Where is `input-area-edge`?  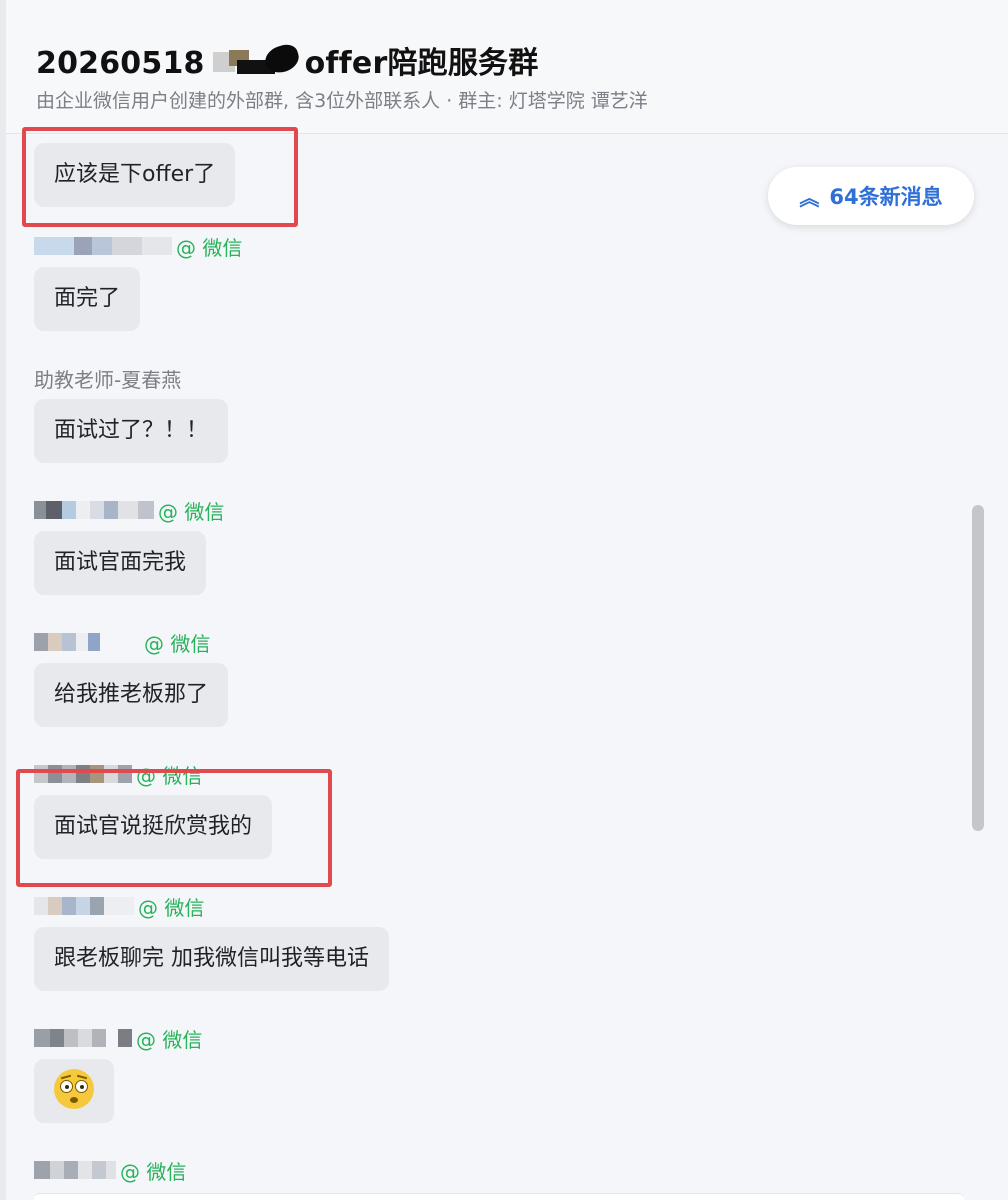 input-area-edge is located at coordinates (499, 1196).